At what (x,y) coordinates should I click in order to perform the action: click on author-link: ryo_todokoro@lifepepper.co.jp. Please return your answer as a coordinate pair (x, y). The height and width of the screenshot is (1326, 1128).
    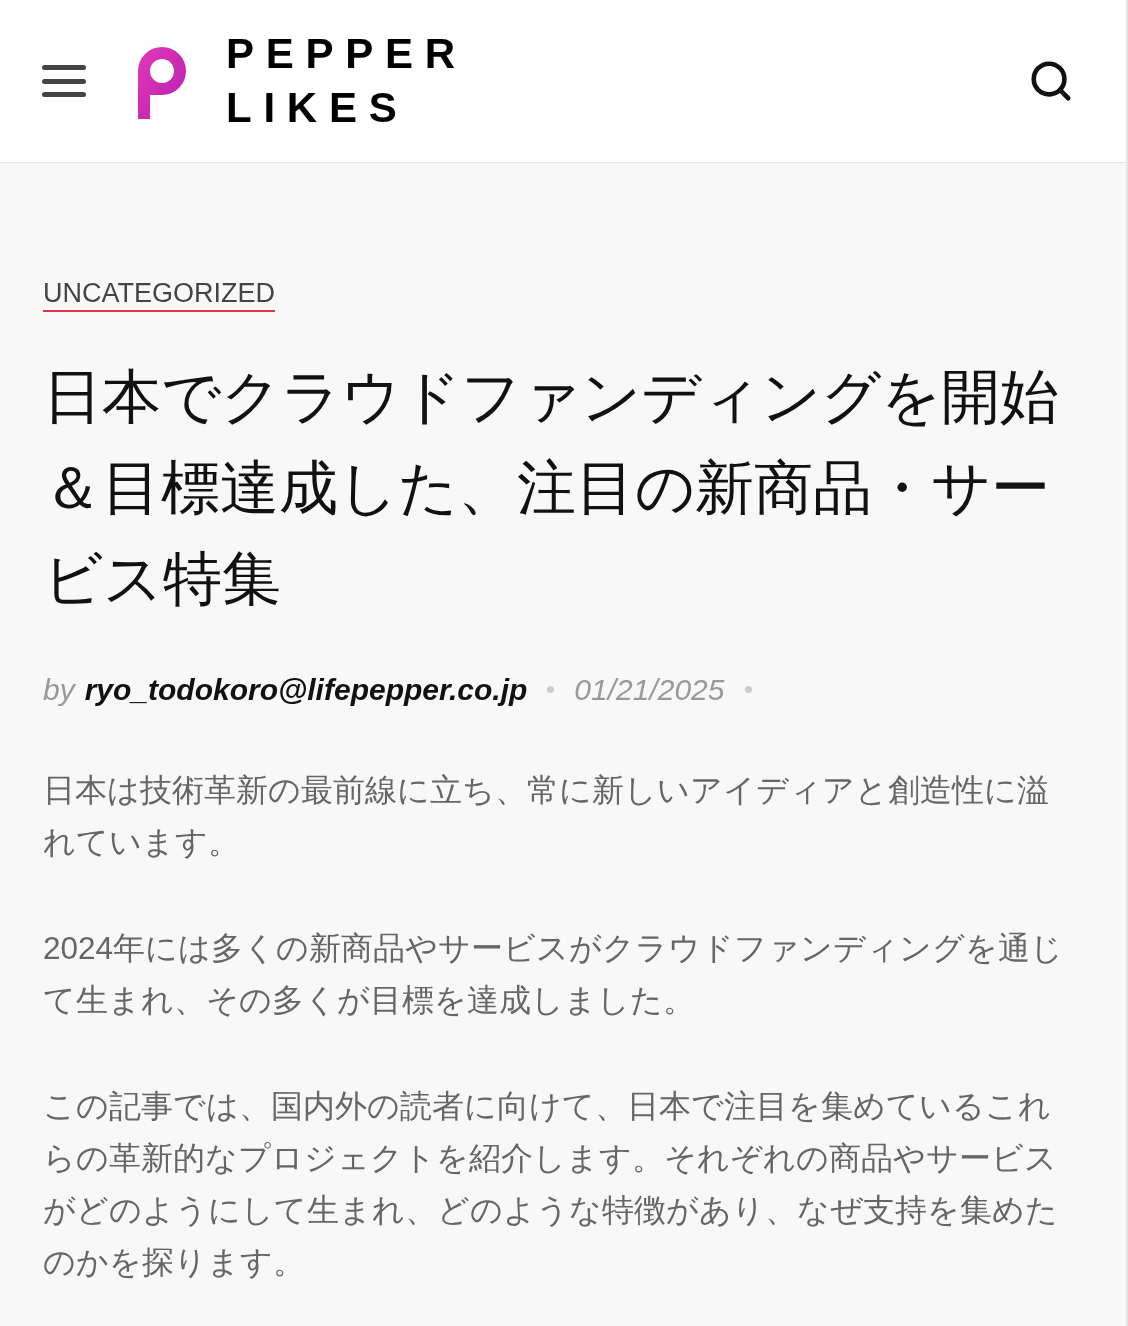
    Looking at the image, I should click on (306, 689).